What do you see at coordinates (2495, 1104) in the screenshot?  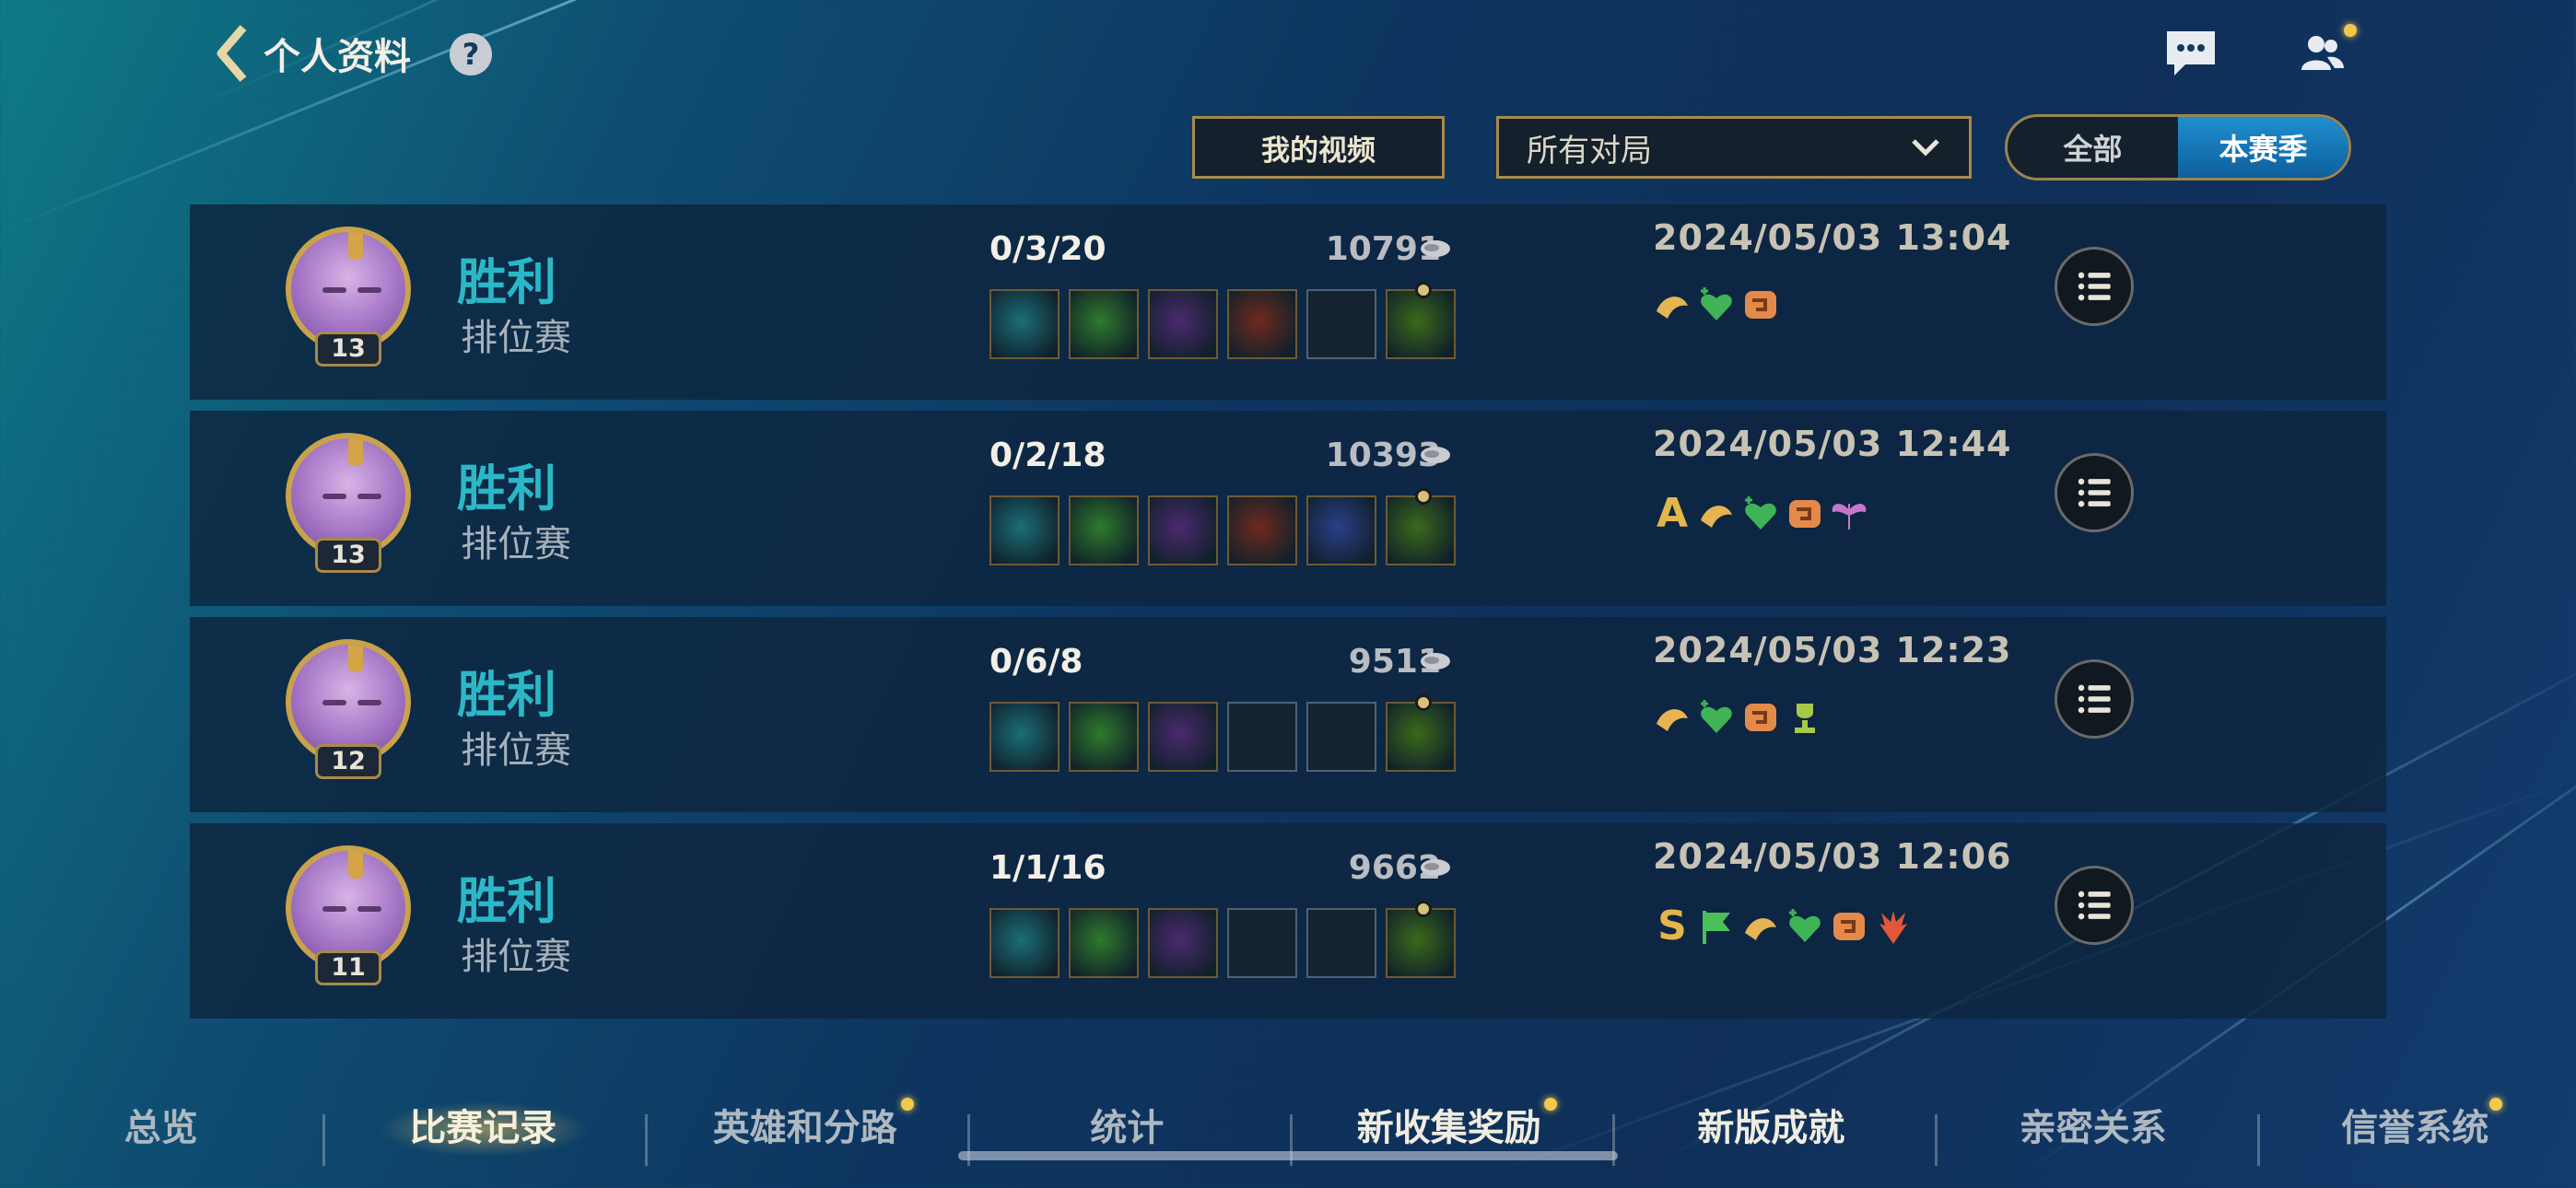 I see `tab-honor-notification-dot` at bounding box center [2495, 1104].